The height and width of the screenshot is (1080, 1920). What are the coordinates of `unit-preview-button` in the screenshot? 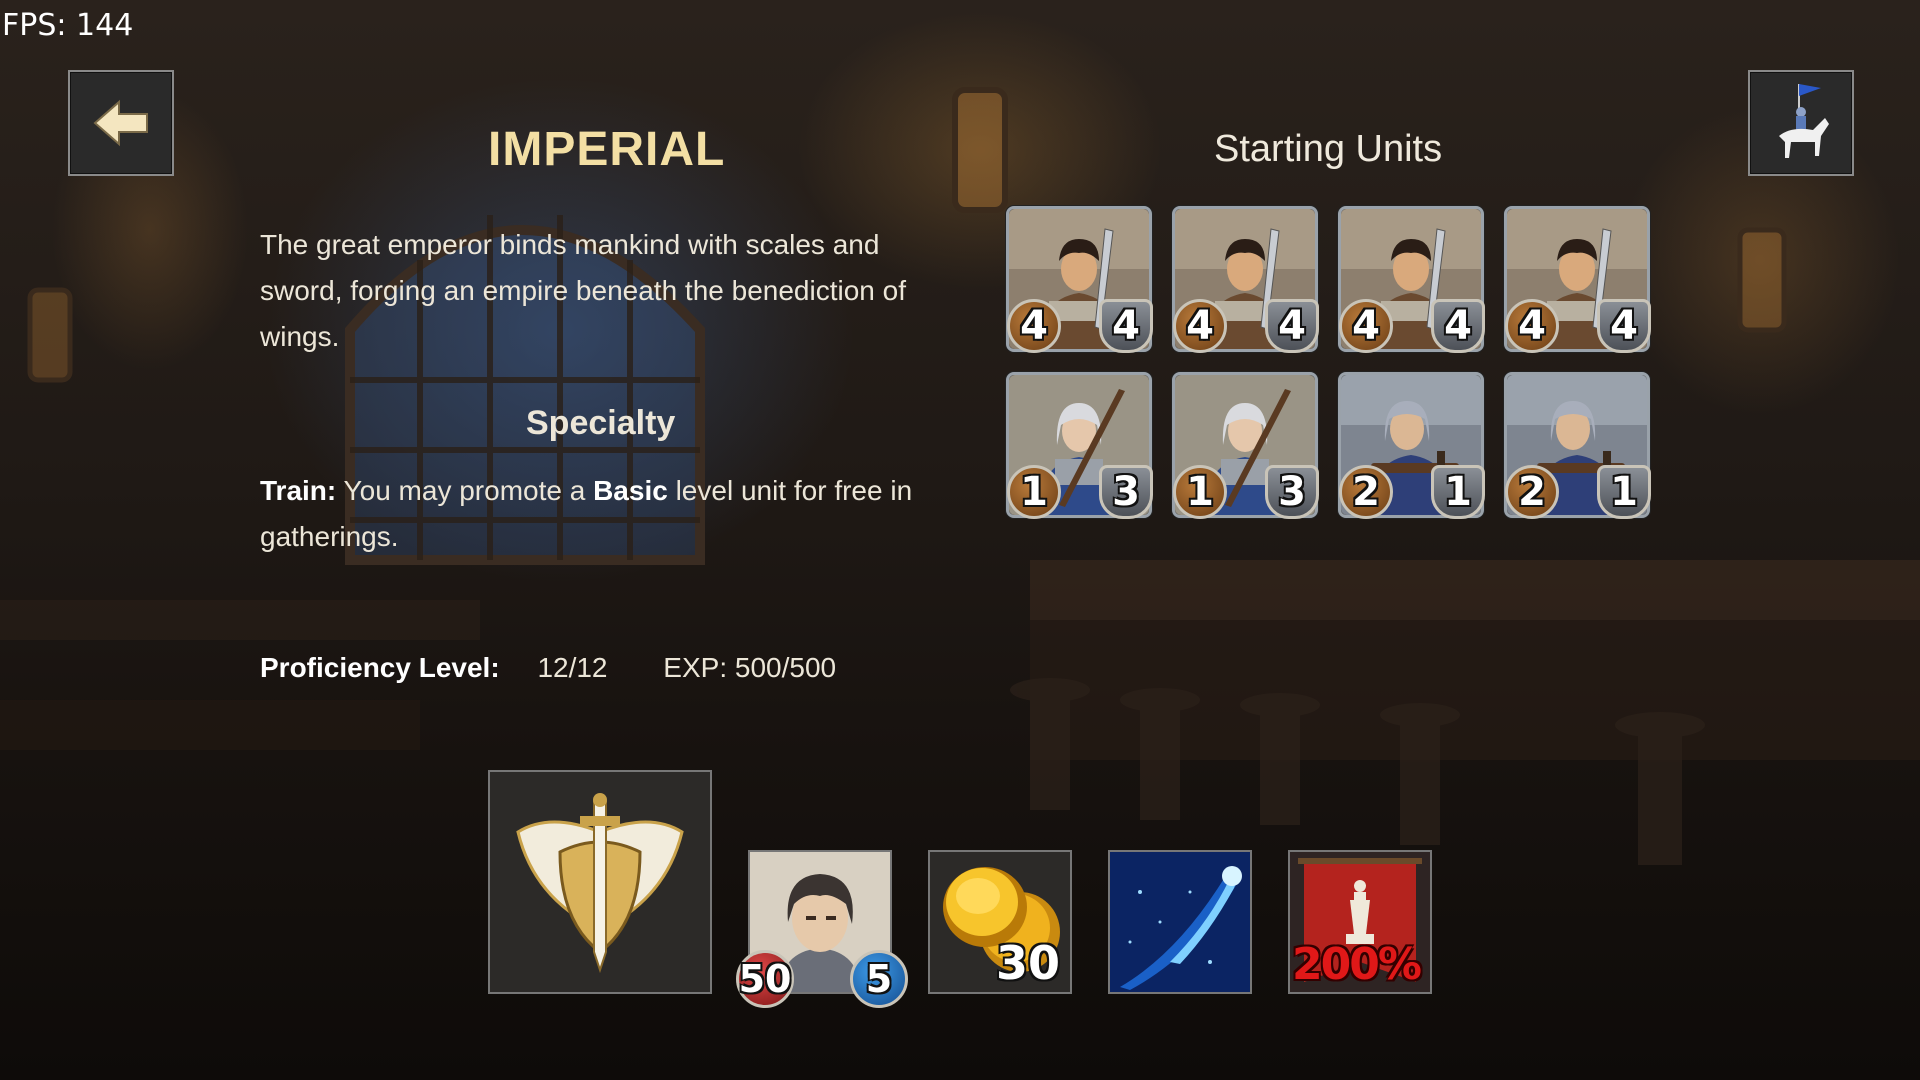 It's located at (1801, 123).